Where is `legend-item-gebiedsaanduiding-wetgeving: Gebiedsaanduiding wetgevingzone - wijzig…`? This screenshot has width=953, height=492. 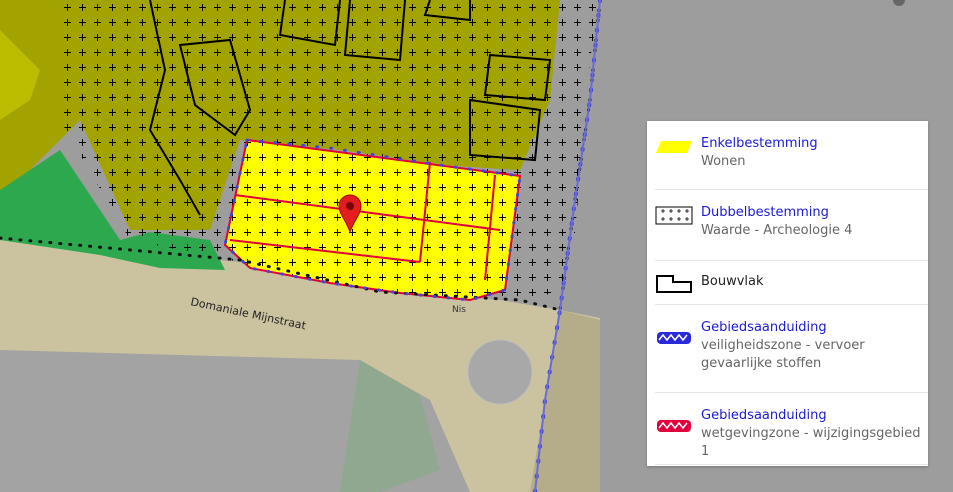
legend-item-gebiedsaanduiding-wetgeving: Gebiedsaanduiding wetgevingzone - wijzig… is located at coordinates (791, 429).